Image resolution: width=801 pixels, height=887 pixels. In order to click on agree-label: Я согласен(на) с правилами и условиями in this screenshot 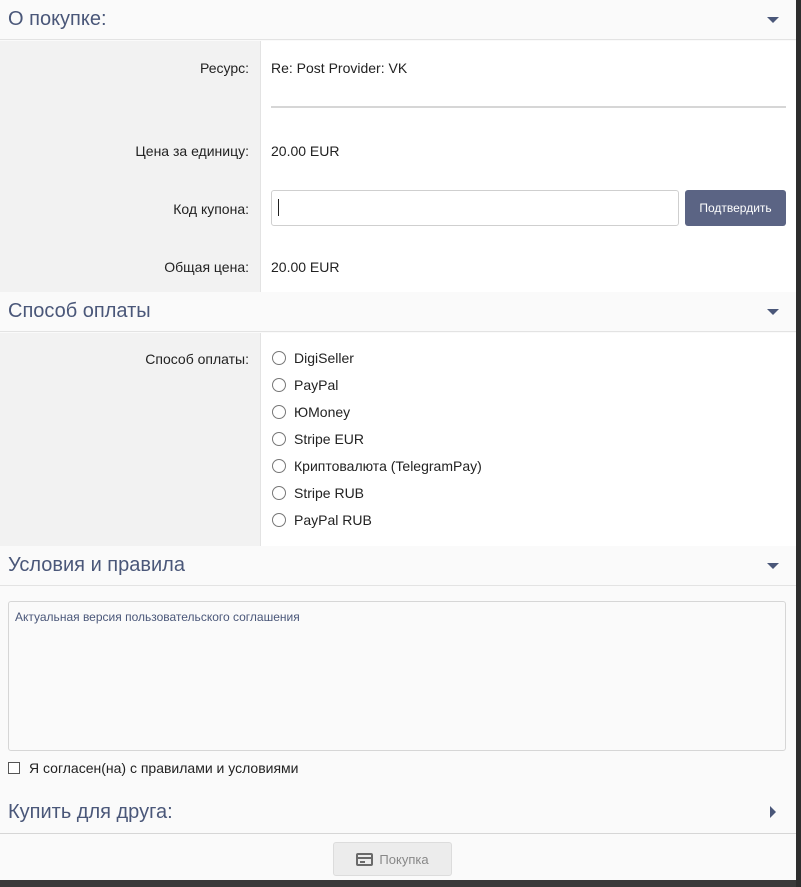, I will do `click(164, 768)`.